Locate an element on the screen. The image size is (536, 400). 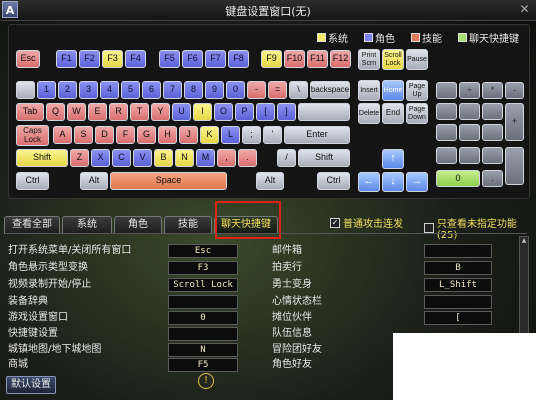
key-pageup: Page Up is located at coordinates (417, 90).